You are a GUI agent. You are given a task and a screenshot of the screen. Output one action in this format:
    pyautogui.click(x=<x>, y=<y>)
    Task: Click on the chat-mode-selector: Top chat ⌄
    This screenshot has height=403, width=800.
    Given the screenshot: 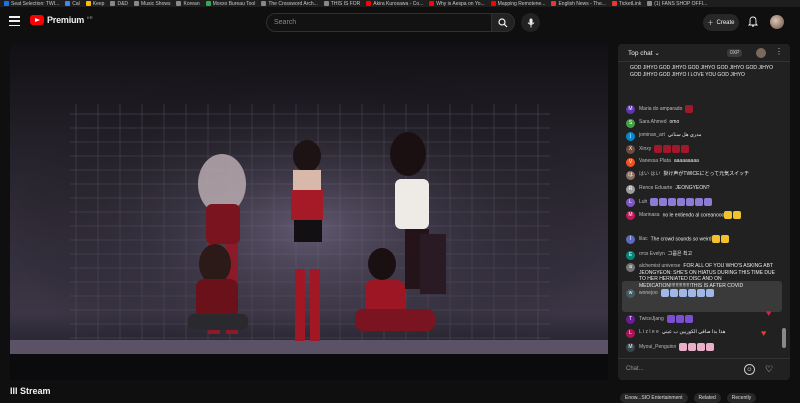 What is the action you would take?
    pyautogui.click(x=644, y=53)
    